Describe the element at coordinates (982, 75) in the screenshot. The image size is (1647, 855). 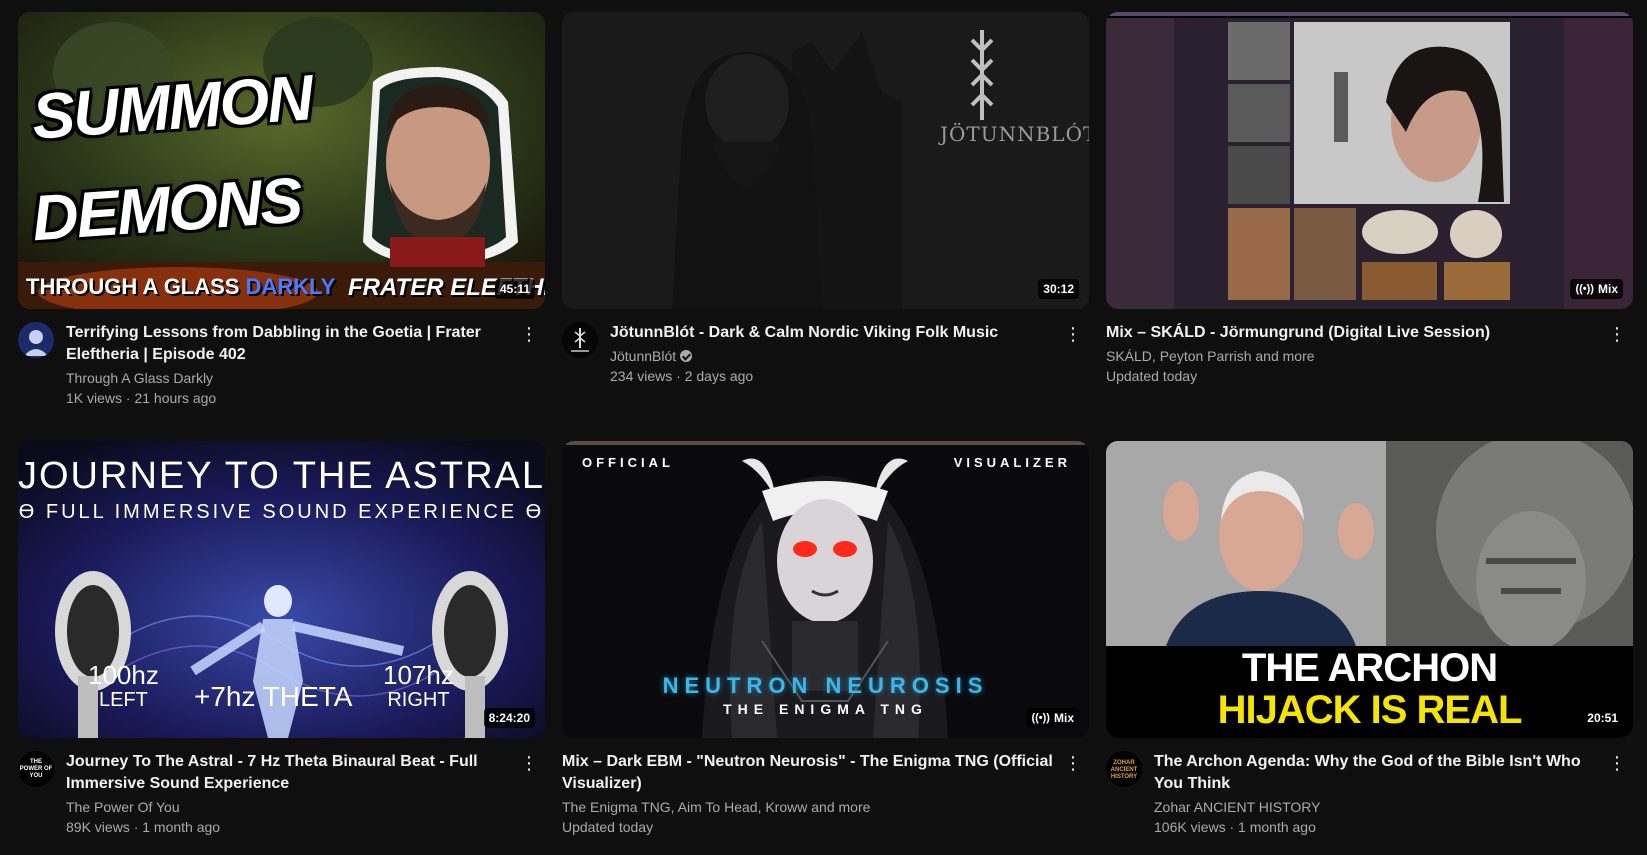
I see `channel-logo-icon` at that location.